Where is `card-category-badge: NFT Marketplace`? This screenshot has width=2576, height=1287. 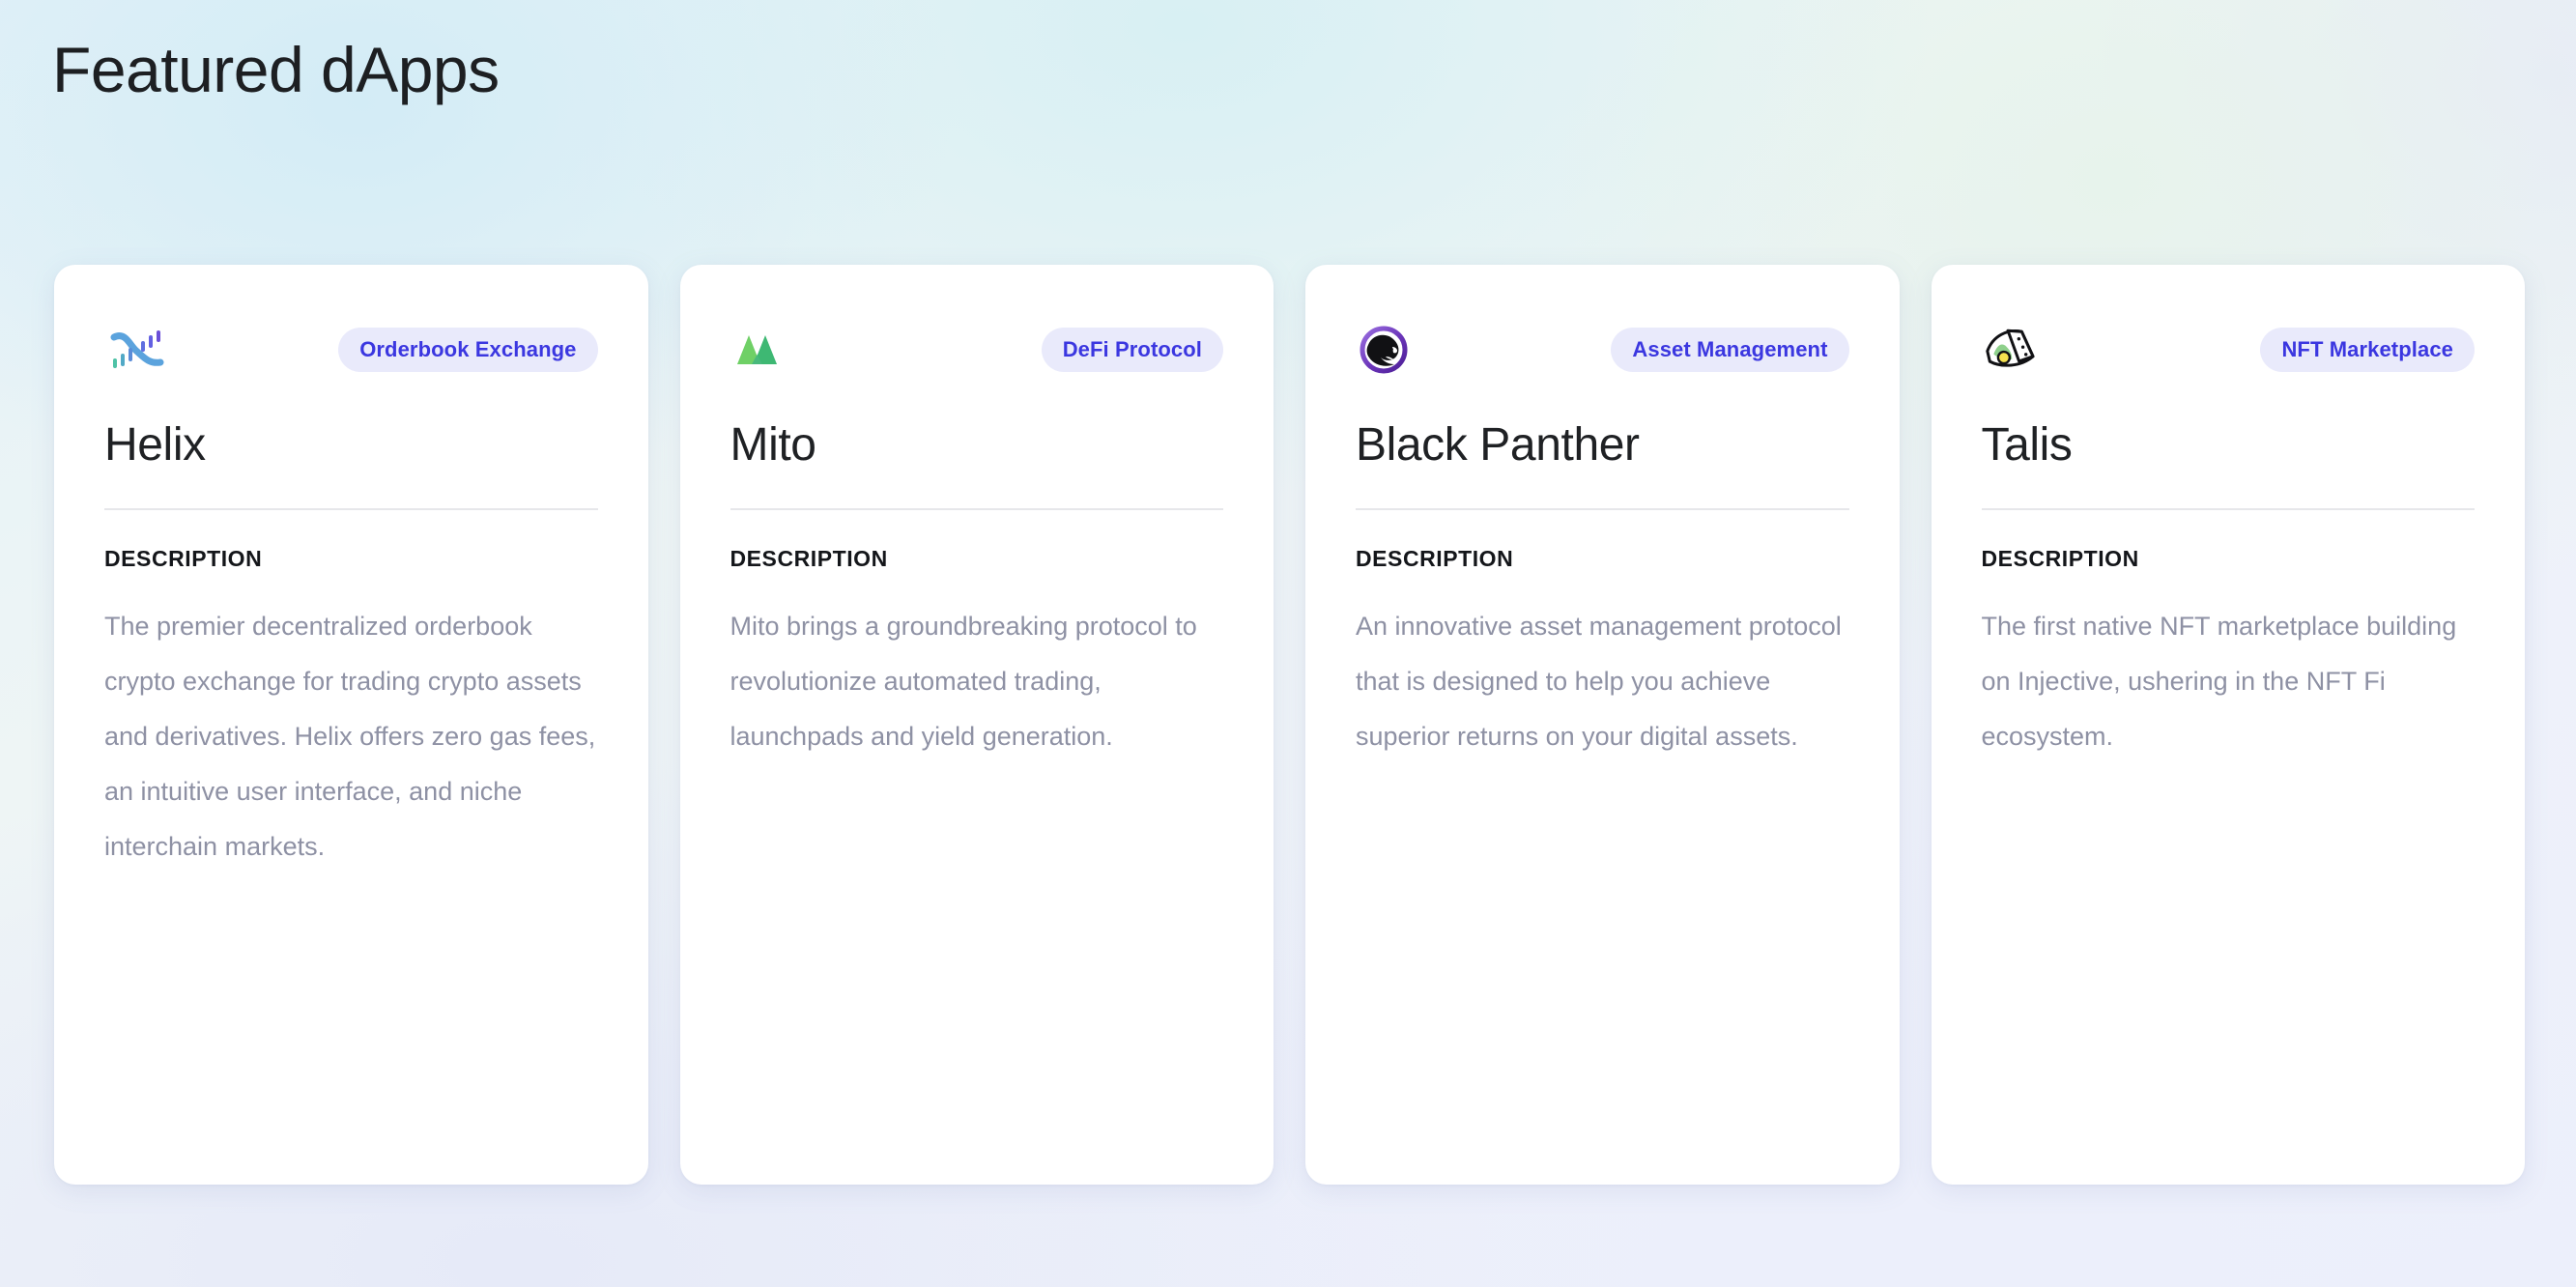 card-category-badge: NFT Marketplace is located at coordinates (2368, 350).